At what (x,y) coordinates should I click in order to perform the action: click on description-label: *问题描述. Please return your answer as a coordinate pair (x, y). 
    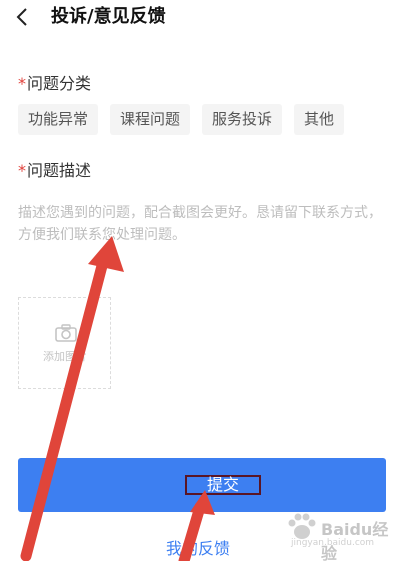
    Looking at the image, I should click on (54, 171).